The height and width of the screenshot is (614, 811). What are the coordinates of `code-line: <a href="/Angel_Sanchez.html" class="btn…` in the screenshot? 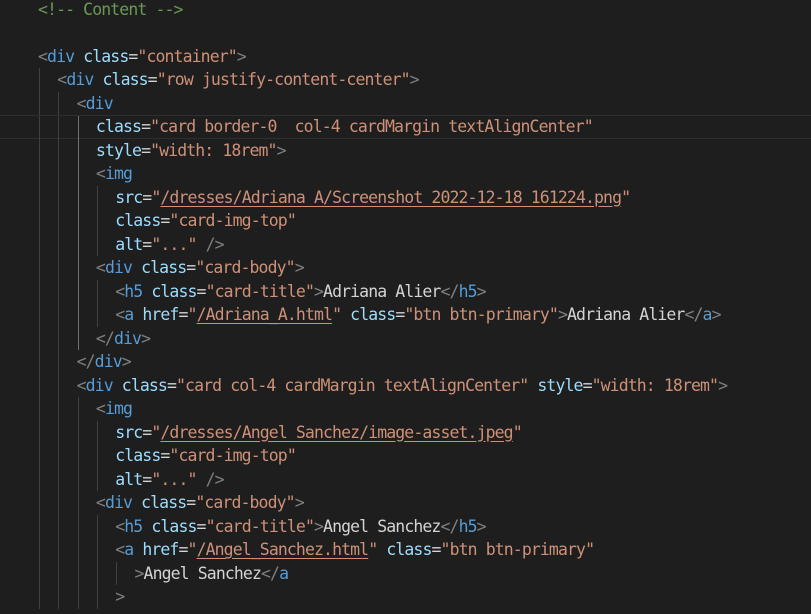 It's located at (405, 550).